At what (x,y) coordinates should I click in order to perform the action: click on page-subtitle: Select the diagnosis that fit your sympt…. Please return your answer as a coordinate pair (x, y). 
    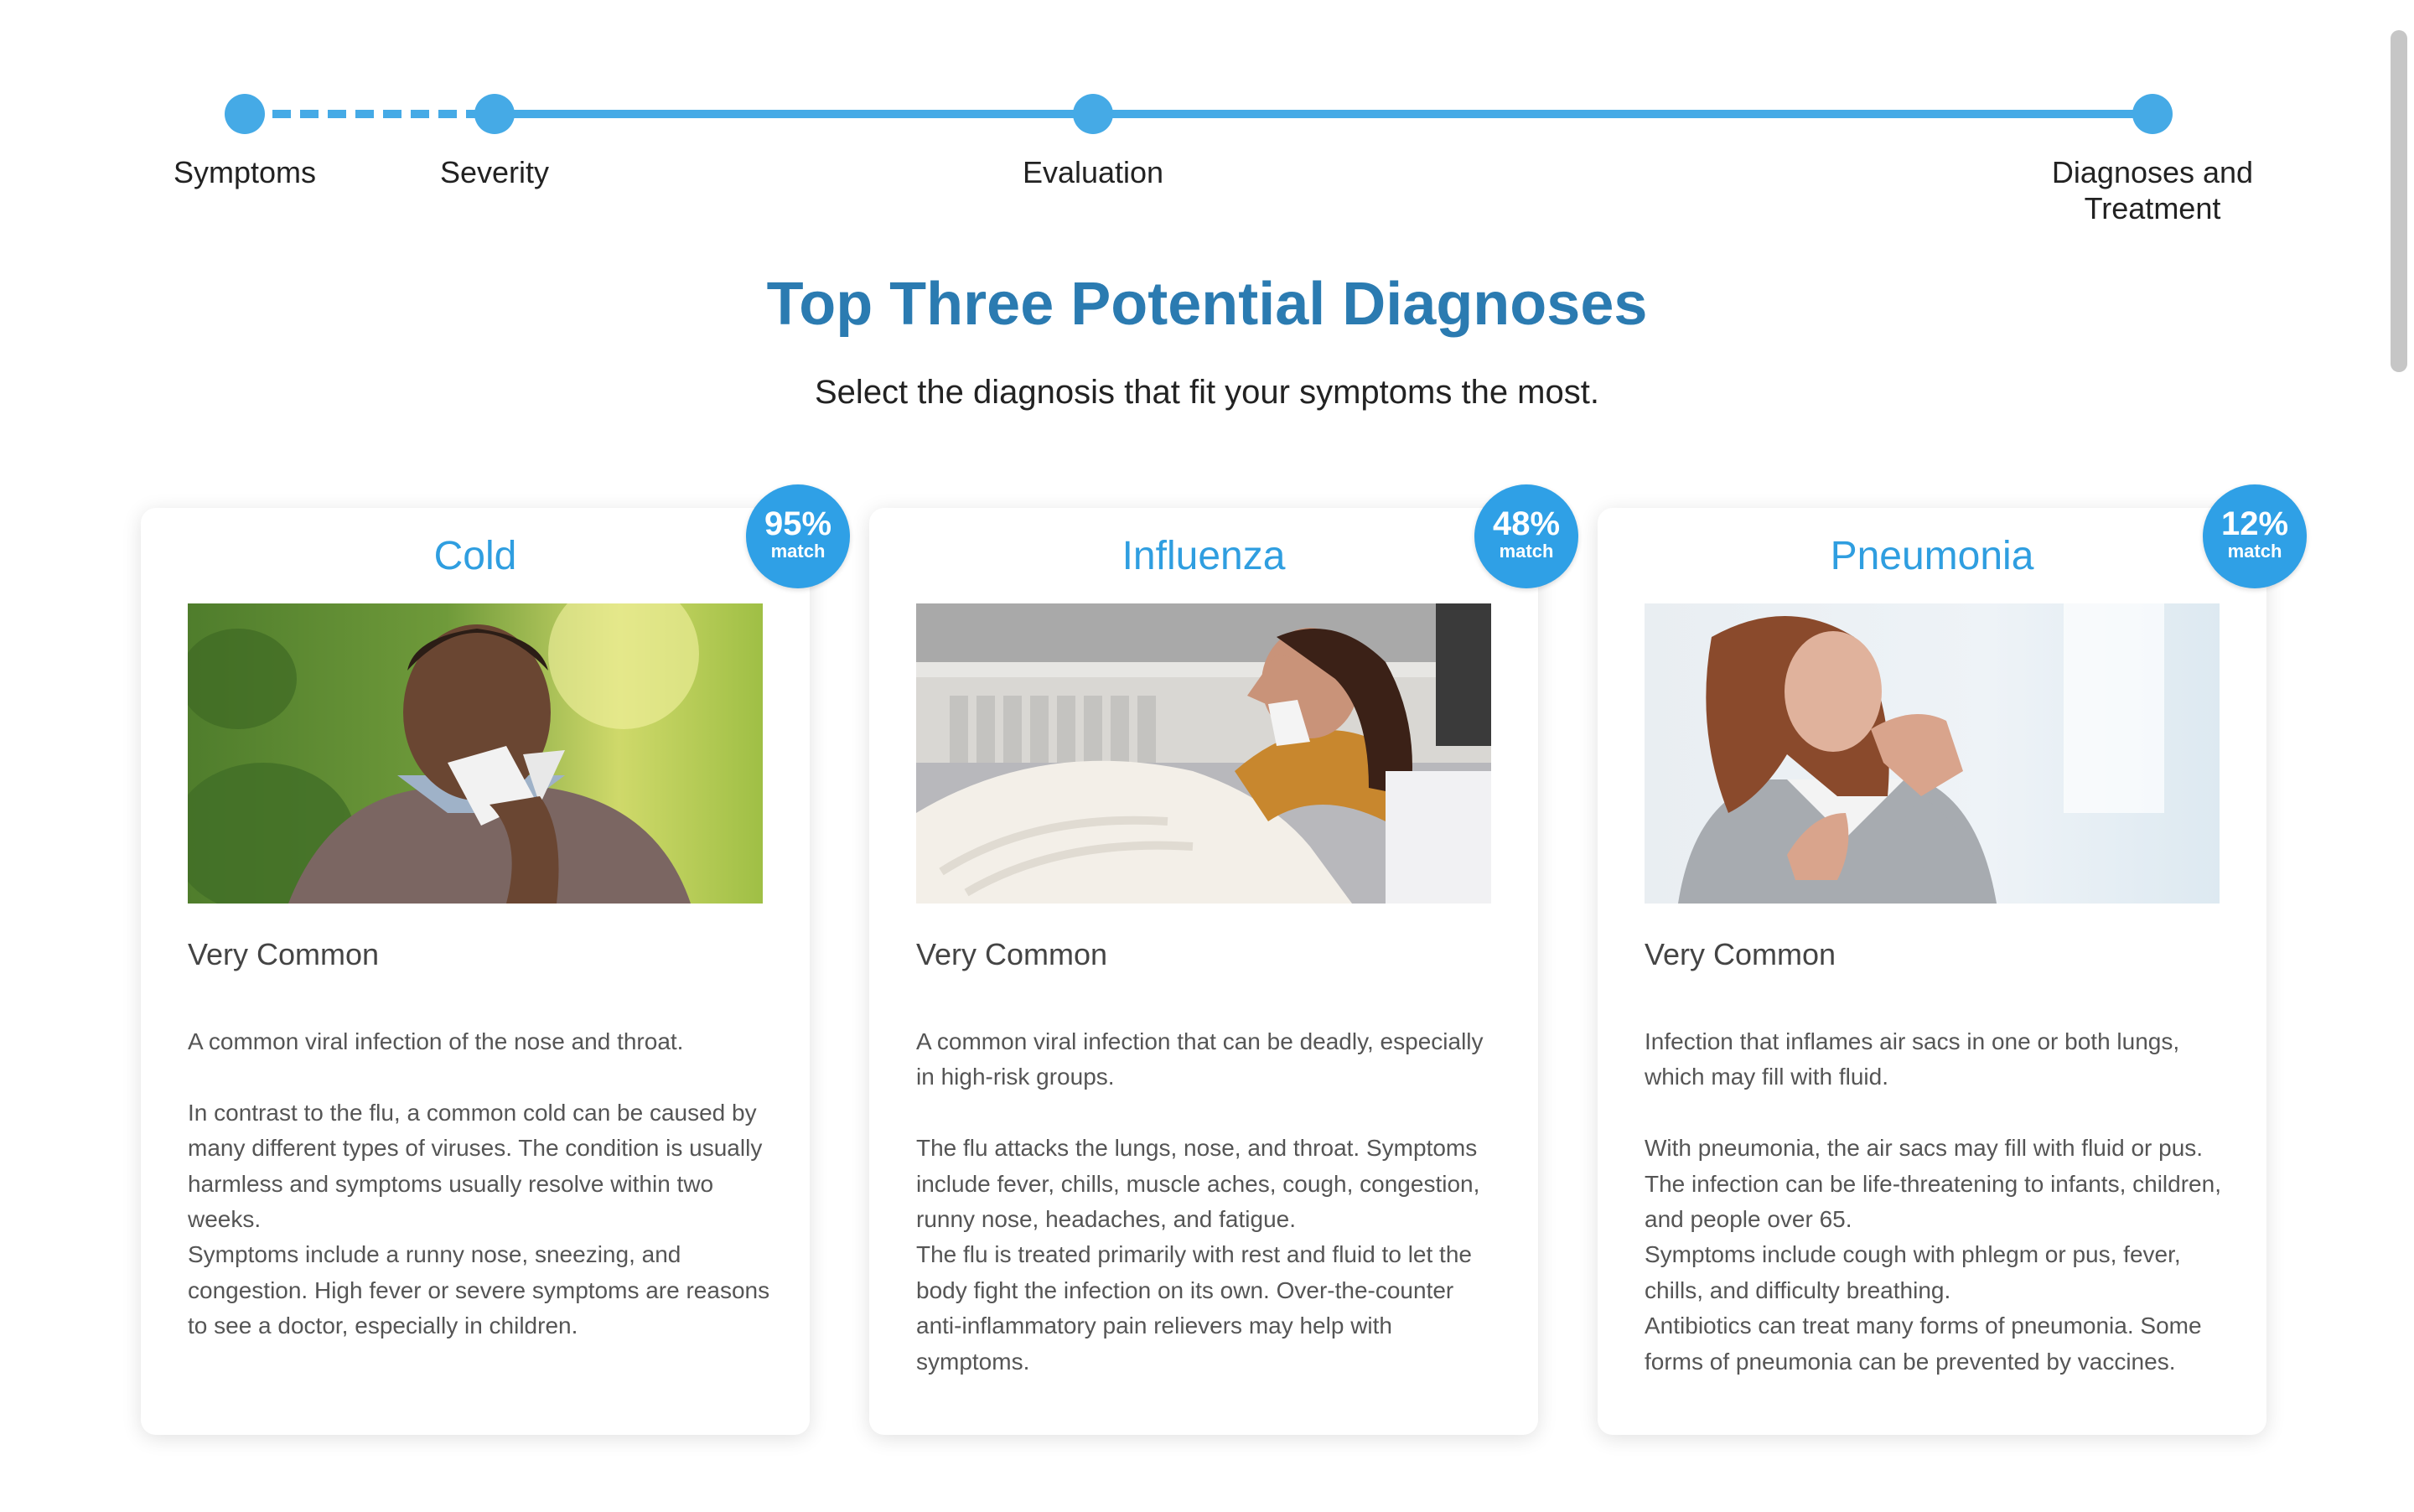
    Looking at the image, I should click on (1207, 392).